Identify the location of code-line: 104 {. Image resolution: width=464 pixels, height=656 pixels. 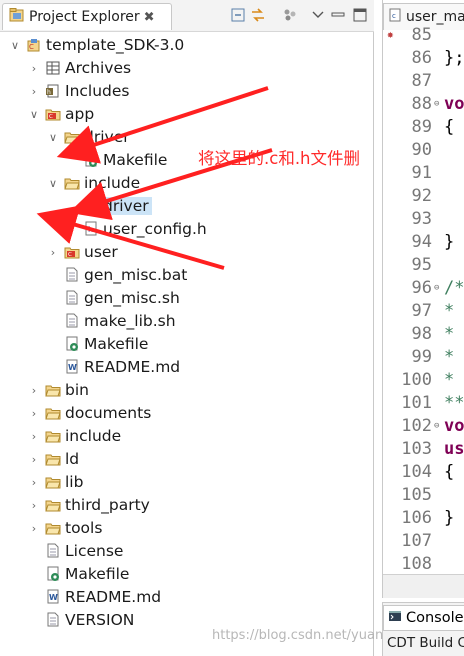
(423, 471).